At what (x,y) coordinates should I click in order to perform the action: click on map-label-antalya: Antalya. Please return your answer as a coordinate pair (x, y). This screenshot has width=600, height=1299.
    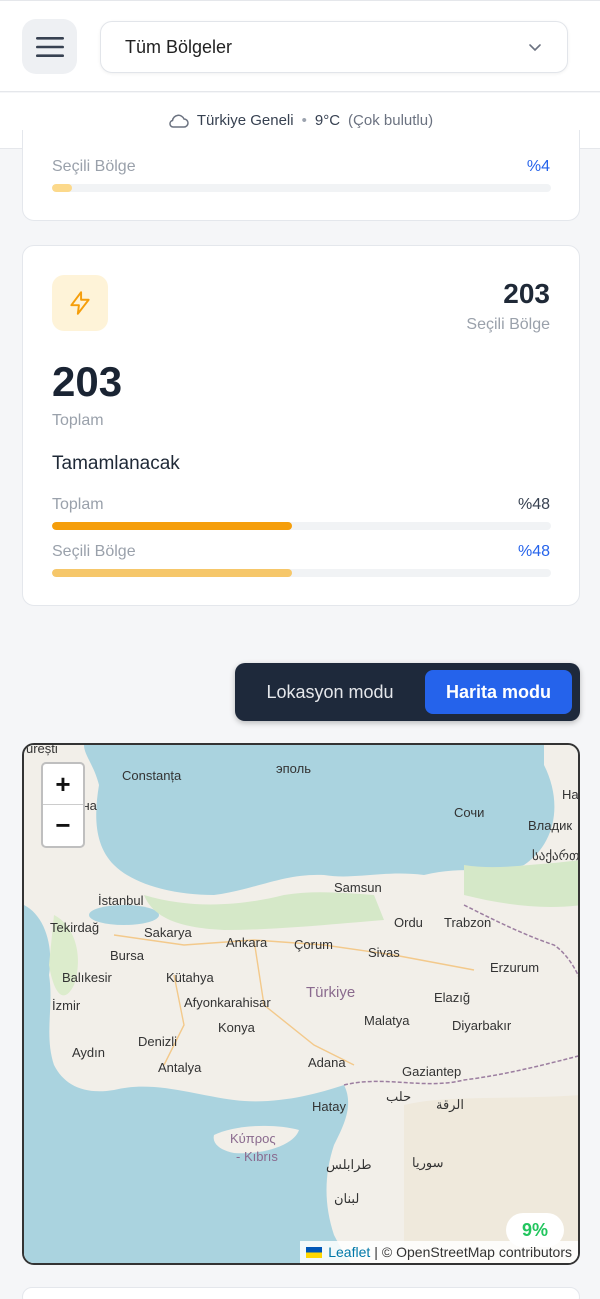
    Looking at the image, I should click on (180, 1067).